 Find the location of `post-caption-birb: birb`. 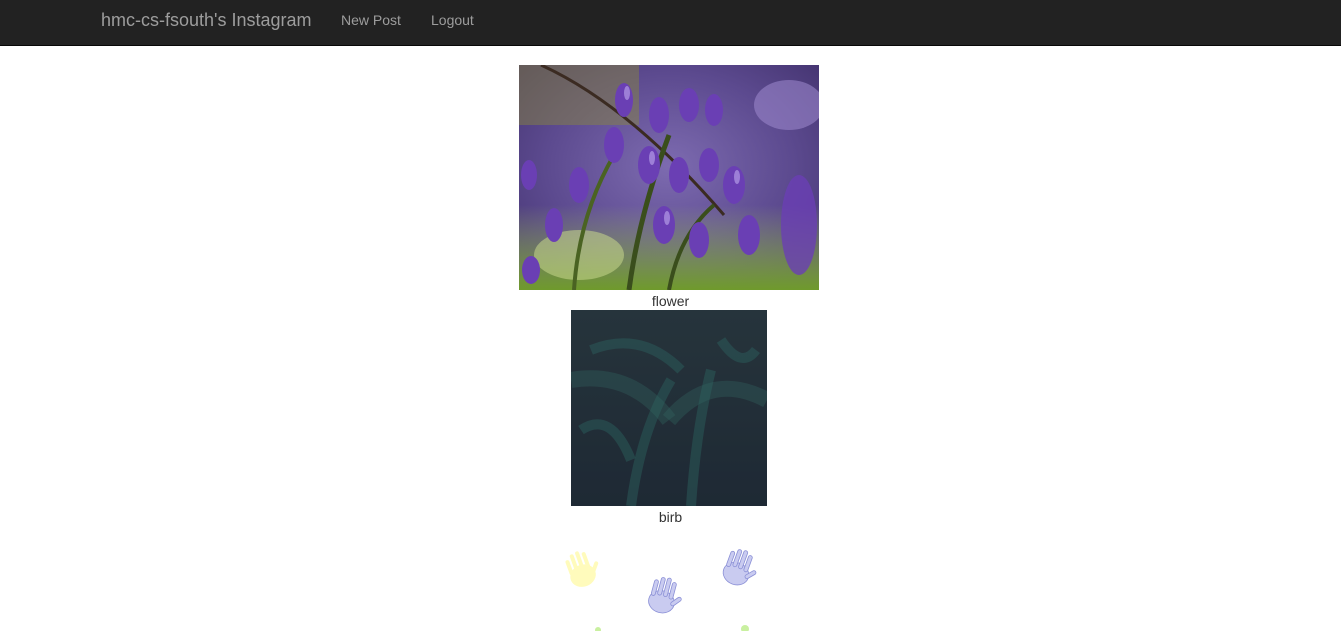

post-caption-birb: birb is located at coordinates (670, 517).